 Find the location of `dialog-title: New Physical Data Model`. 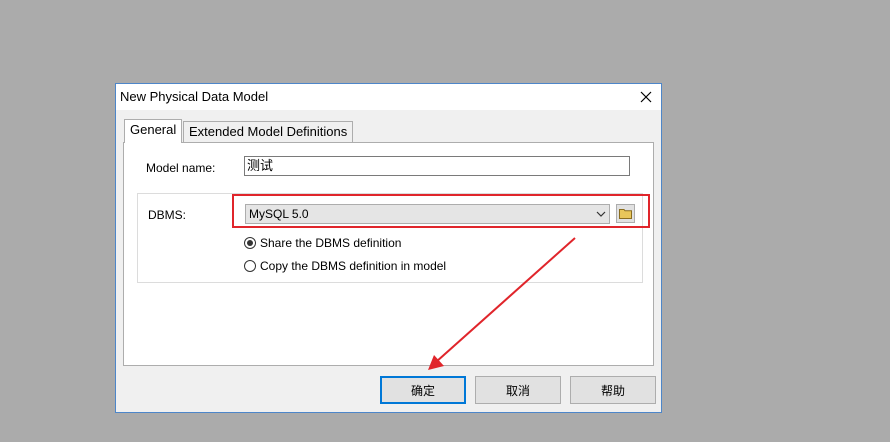

dialog-title: New Physical Data Model is located at coordinates (194, 96).